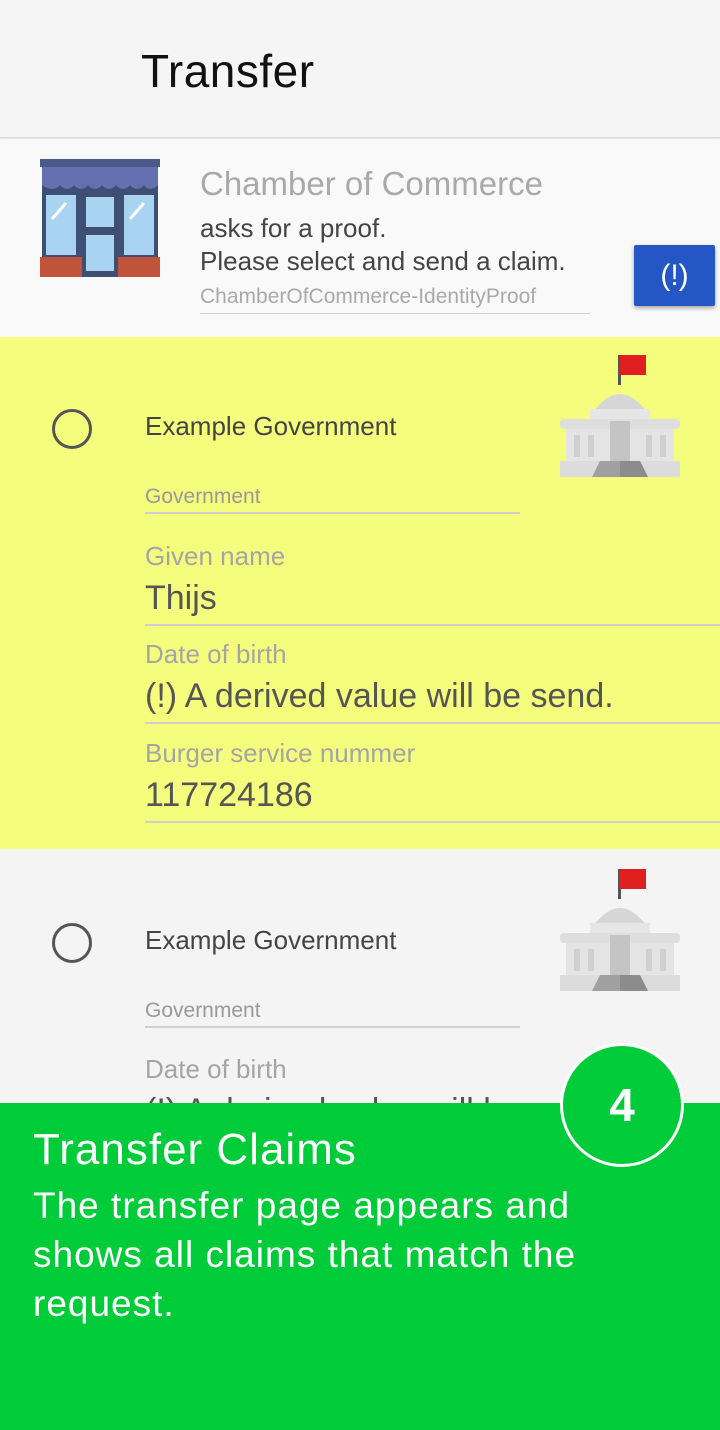 The image size is (720, 1430). What do you see at coordinates (674, 275) in the screenshot?
I see `info-button: (!)` at bounding box center [674, 275].